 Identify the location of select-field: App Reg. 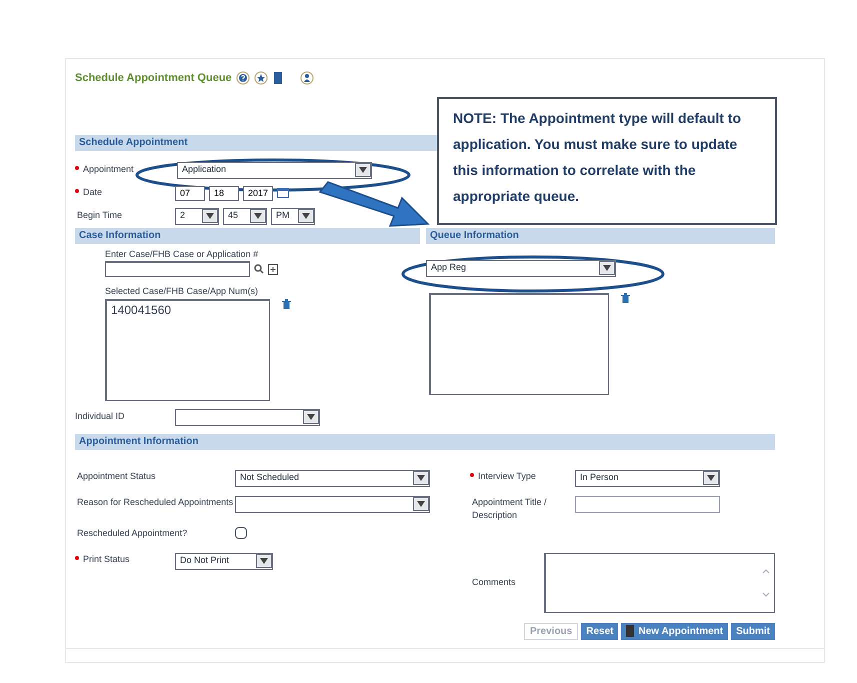
(521, 268).